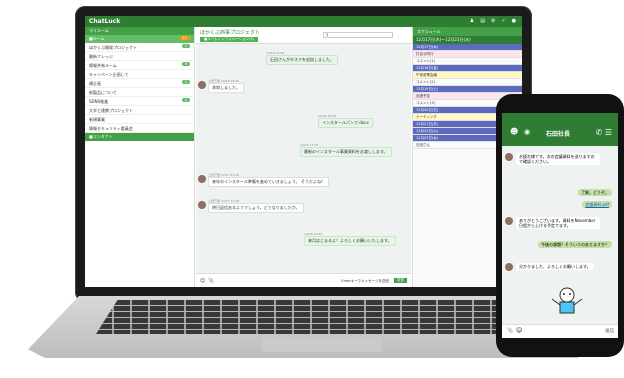  Describe the element at coordinates (226, 88) in the screenshot. I see `message-text: 承知しました。` at that location.